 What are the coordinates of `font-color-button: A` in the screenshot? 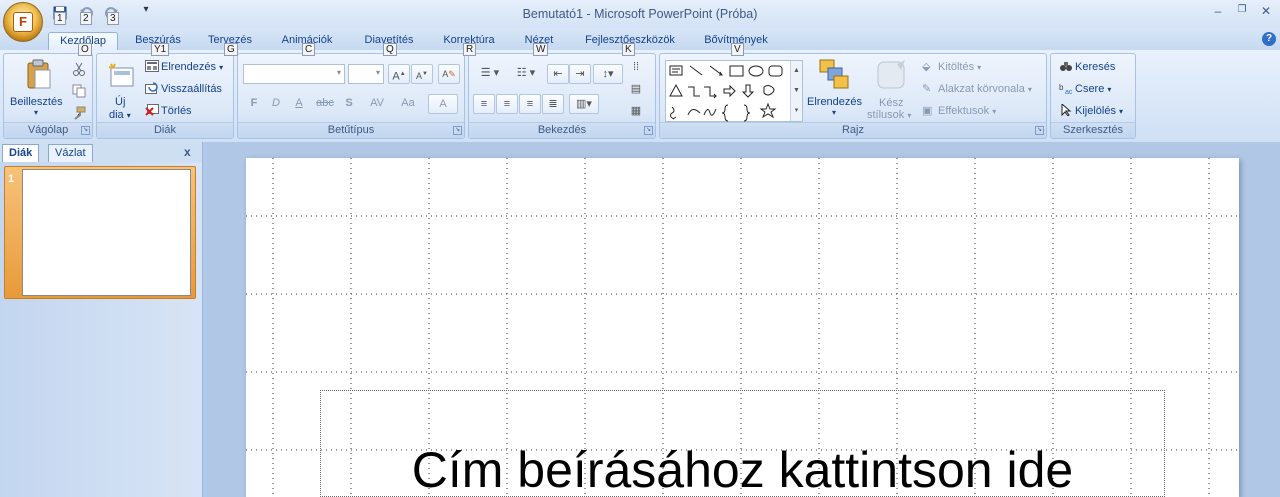 It's located at (443, 104).